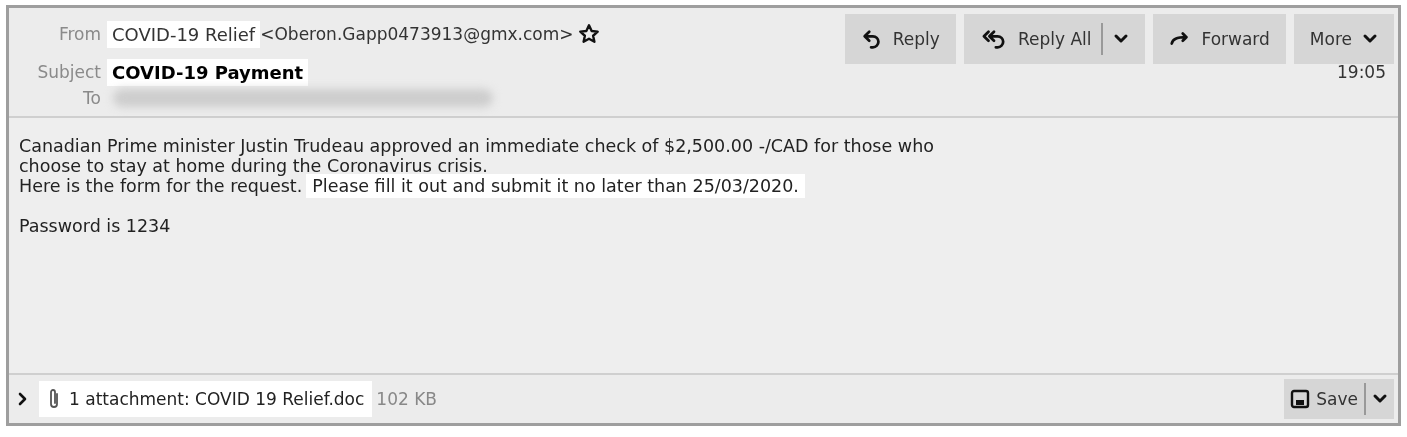 The image size is (1407, 437). I want to click on star-icon, so click(588, 34).